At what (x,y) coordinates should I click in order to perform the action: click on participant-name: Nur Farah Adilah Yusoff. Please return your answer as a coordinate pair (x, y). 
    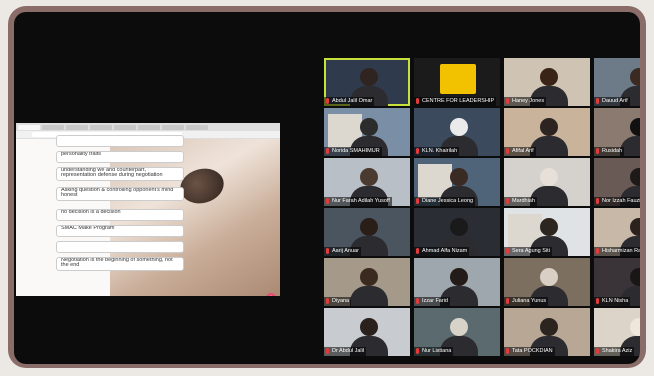
    Looking at the image, I should click on (358, 201).